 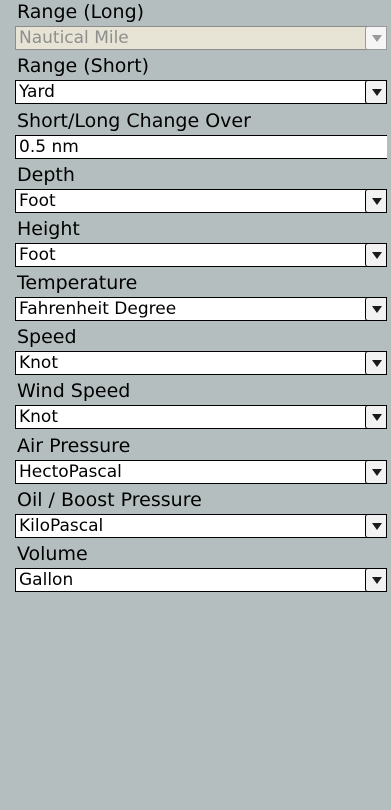 I want to click on wind-speed-label: Wind Speed, so click(x=74, y=391).